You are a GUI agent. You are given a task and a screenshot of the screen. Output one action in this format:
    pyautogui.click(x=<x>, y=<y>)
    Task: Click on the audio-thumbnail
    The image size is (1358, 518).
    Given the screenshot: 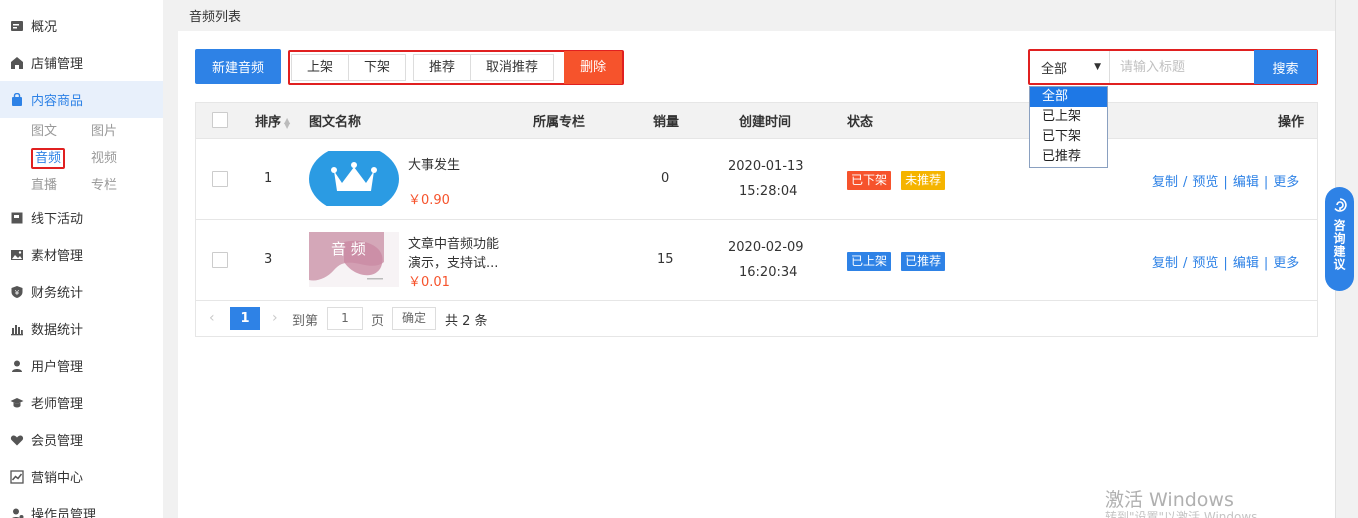 What is the action you would take?
    pyautogui.click(x=354, y=179)
    